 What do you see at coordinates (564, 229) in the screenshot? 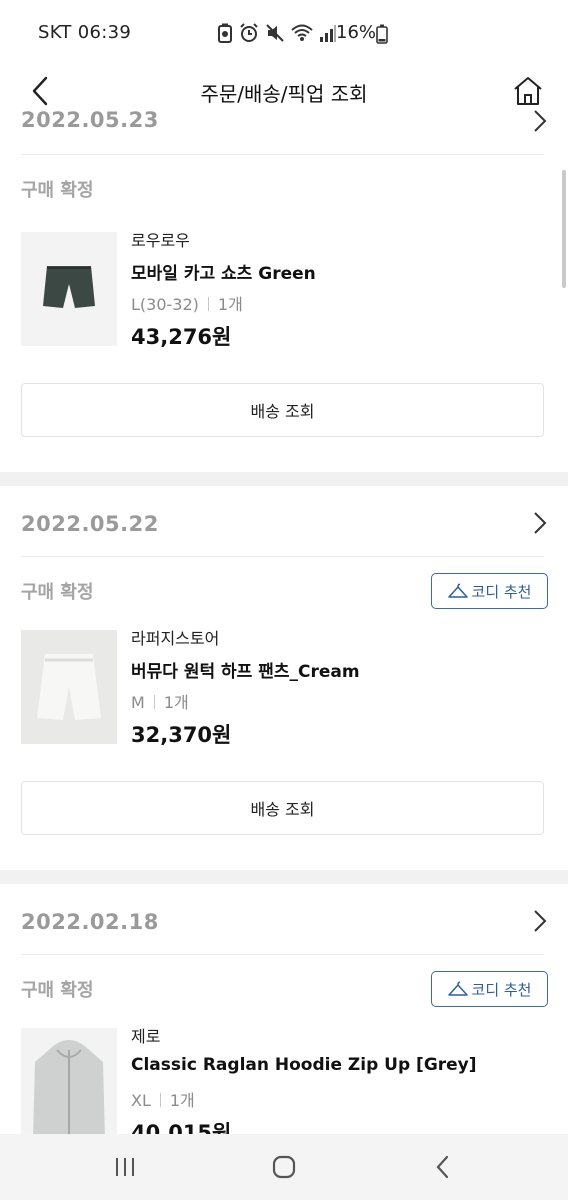
I see `scrollbar` at bounding box center [564, 229].